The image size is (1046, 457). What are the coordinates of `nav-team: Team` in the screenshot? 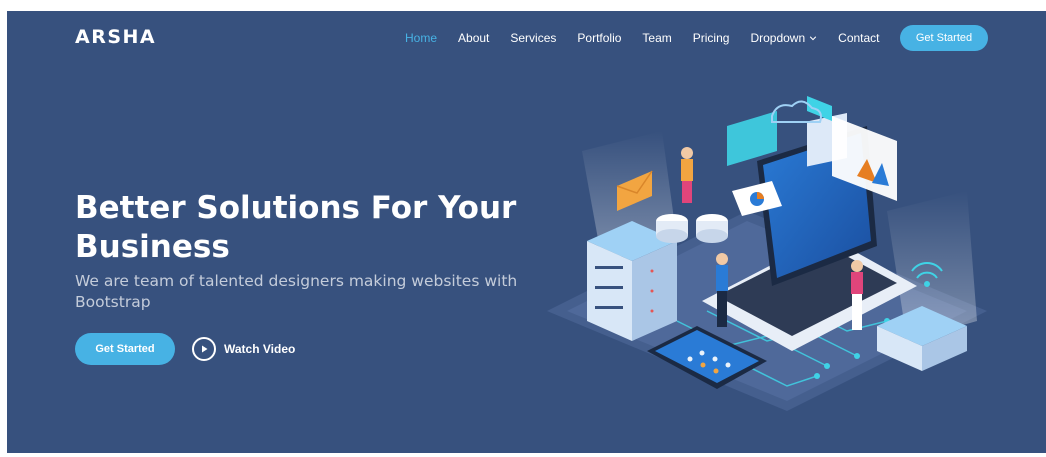 It's located at (656, 38).